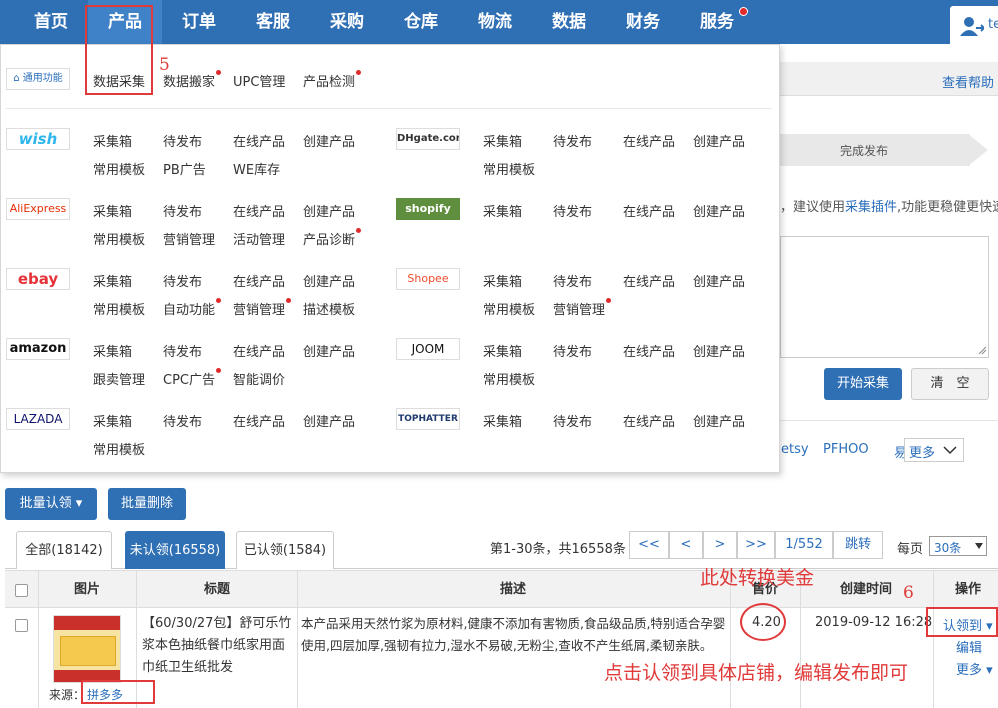 The image size is (998, 708). What do you see at coordinates (285, 550) in the screenshot?
I see `tab-claimed: 已认领(1584)` at bounding box center [285, 550].